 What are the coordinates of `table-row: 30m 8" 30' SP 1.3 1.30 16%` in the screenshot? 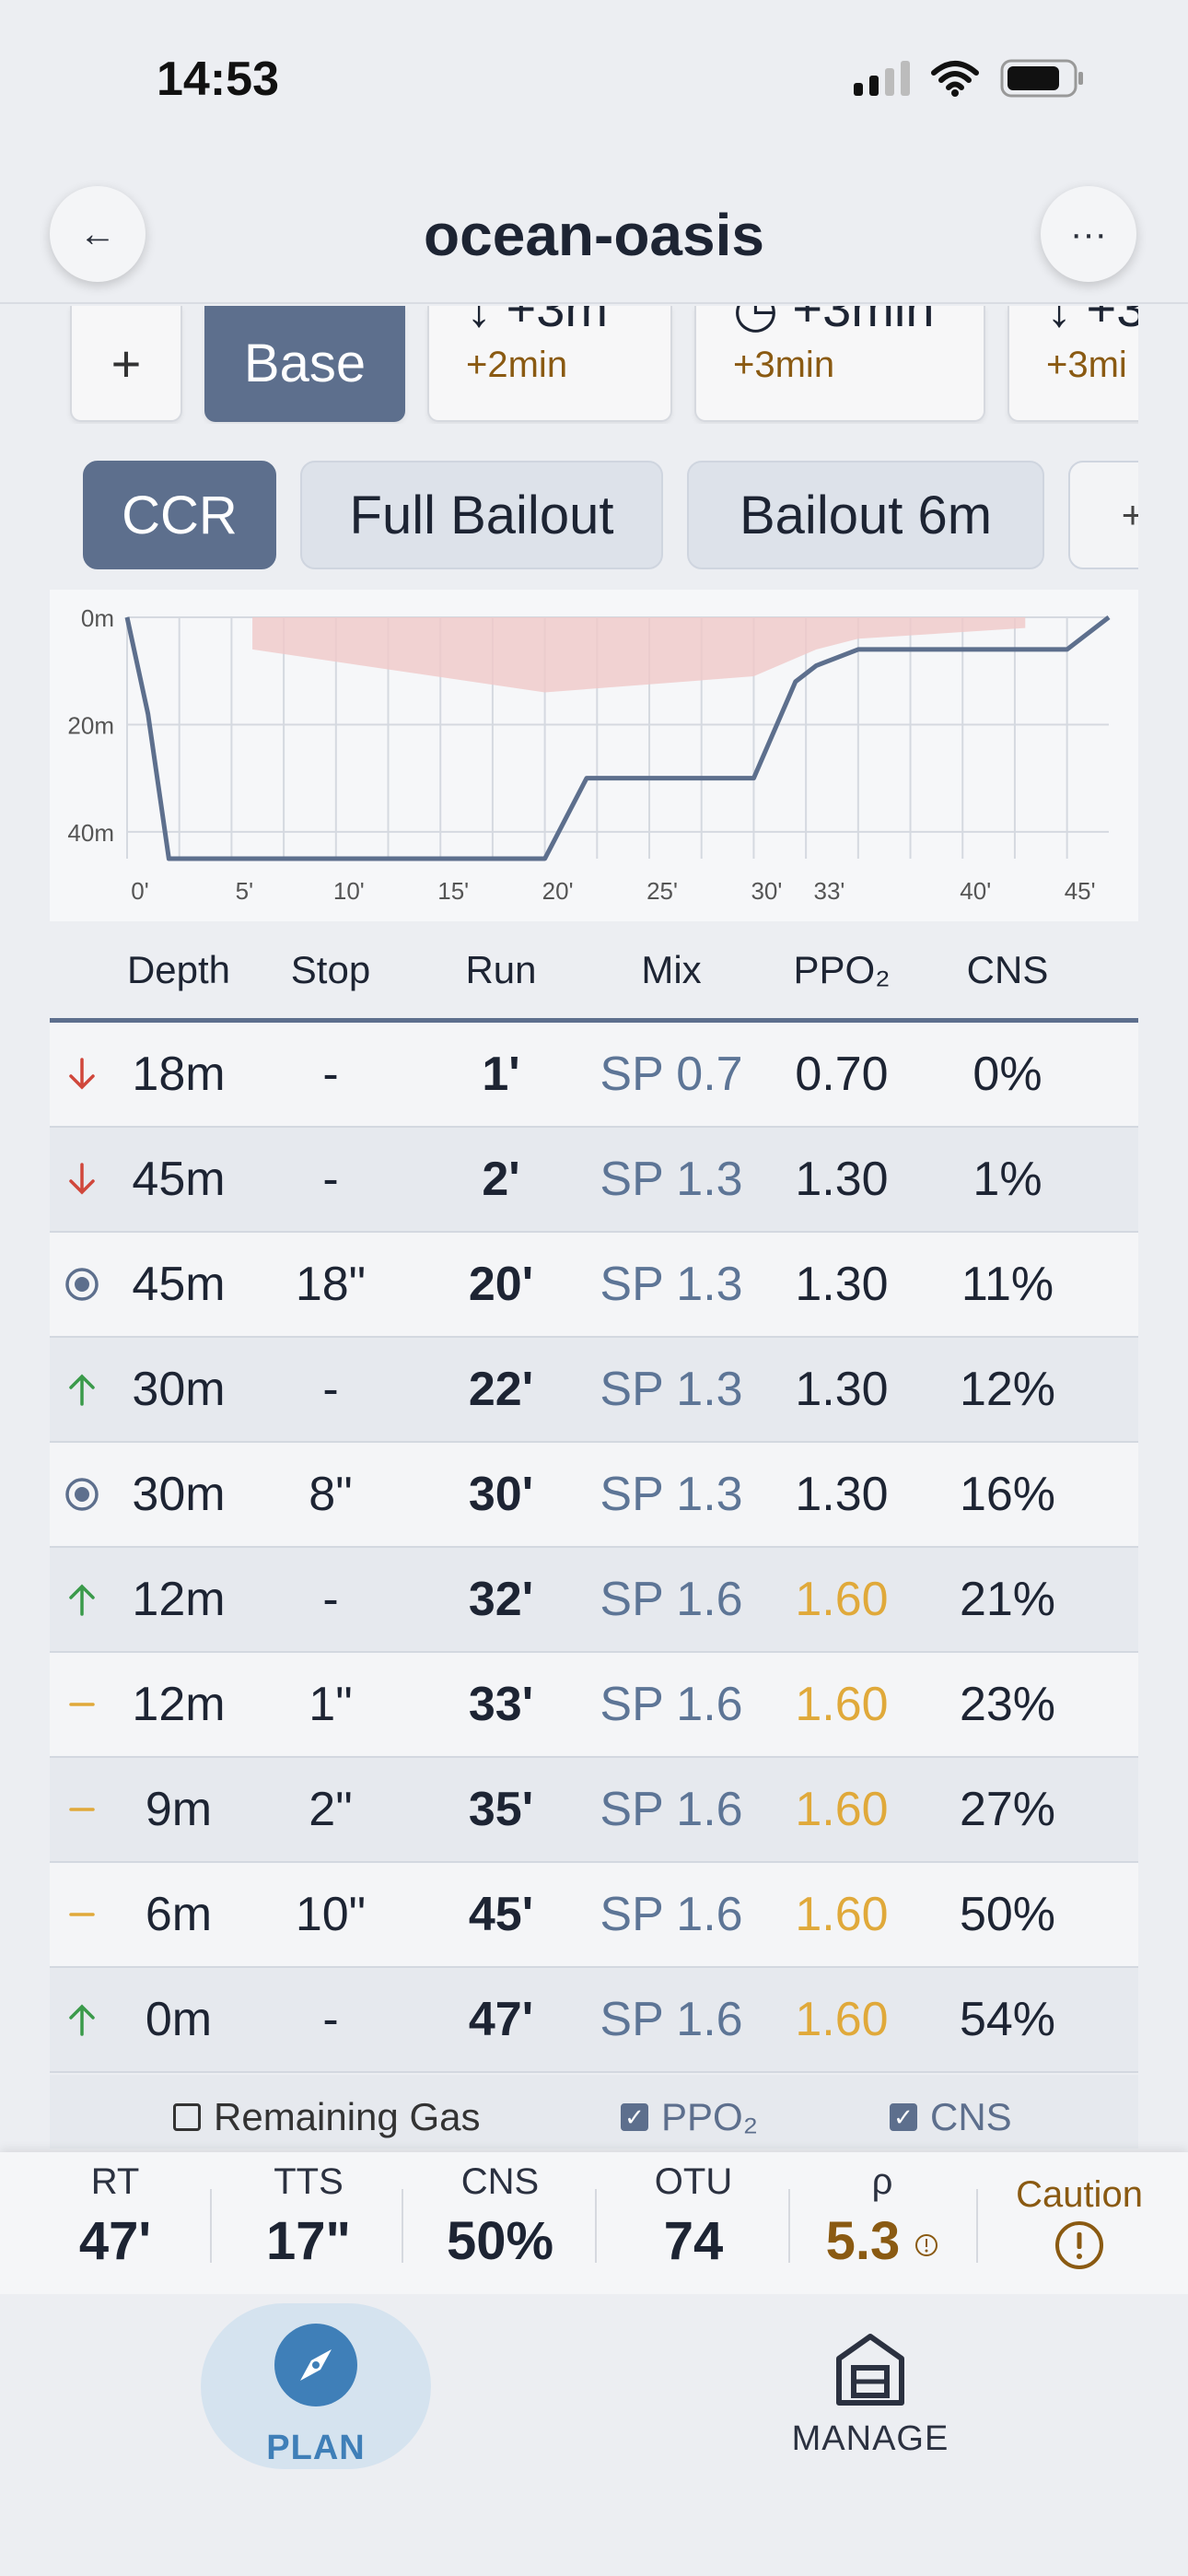 It's located at (594, 1495).